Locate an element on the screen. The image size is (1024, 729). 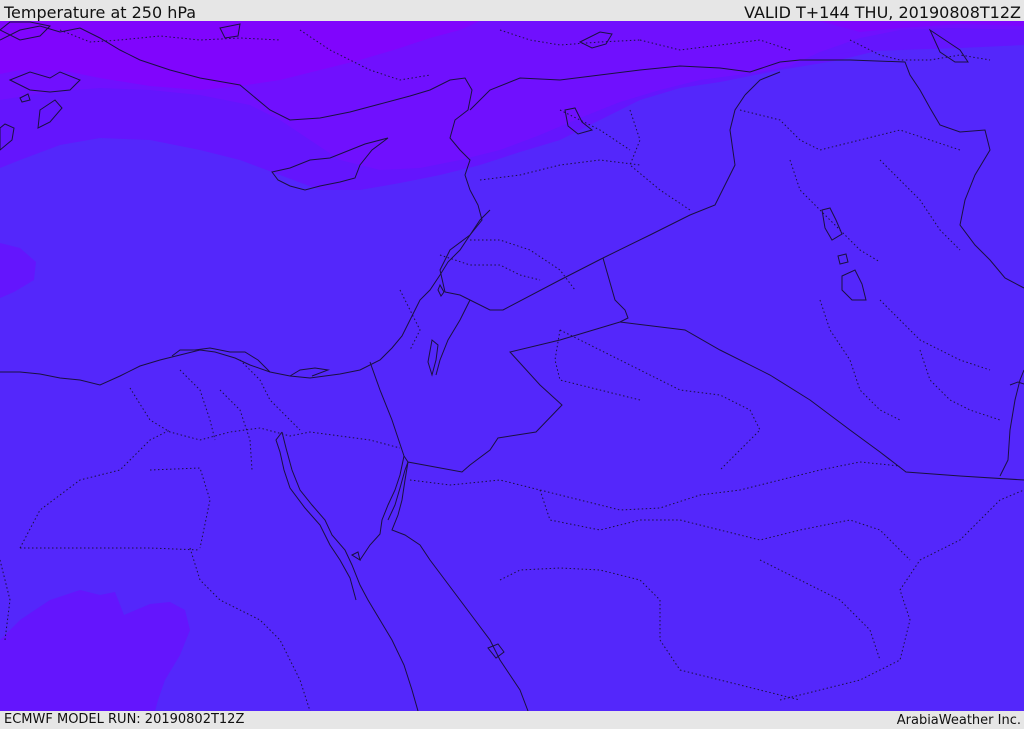
valid-time-label: VALID T+144 THU, 20190808T12Z is located at coordinates (882, 12).